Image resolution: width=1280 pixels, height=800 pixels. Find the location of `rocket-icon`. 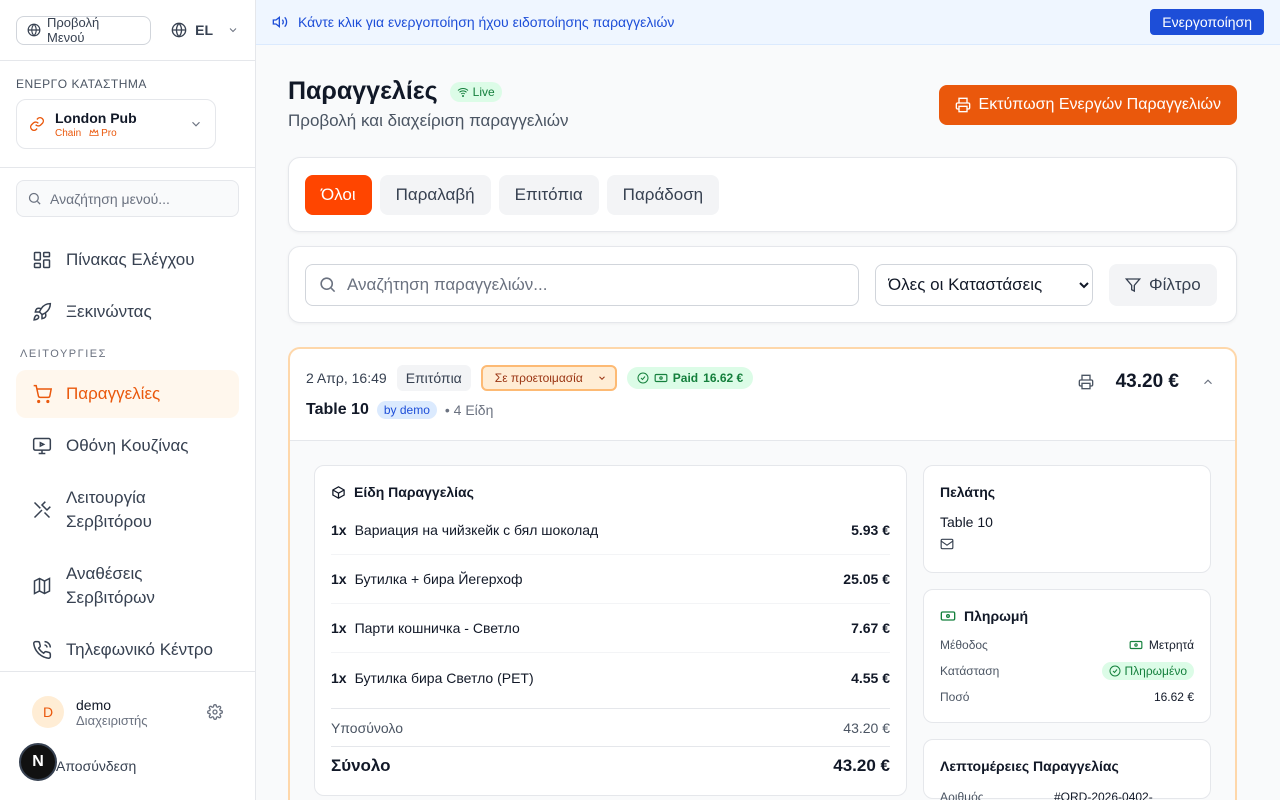

rocket-icon is located at coordinates (42, 312).